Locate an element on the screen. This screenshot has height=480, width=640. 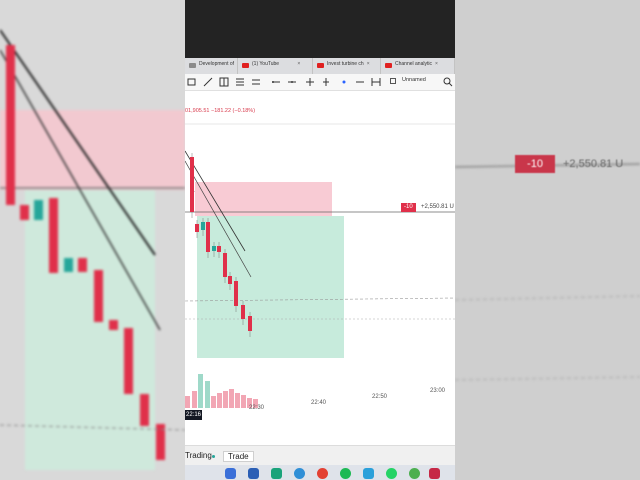
position-quantity-zoomed: -10 is located at coordinates (535, 164).